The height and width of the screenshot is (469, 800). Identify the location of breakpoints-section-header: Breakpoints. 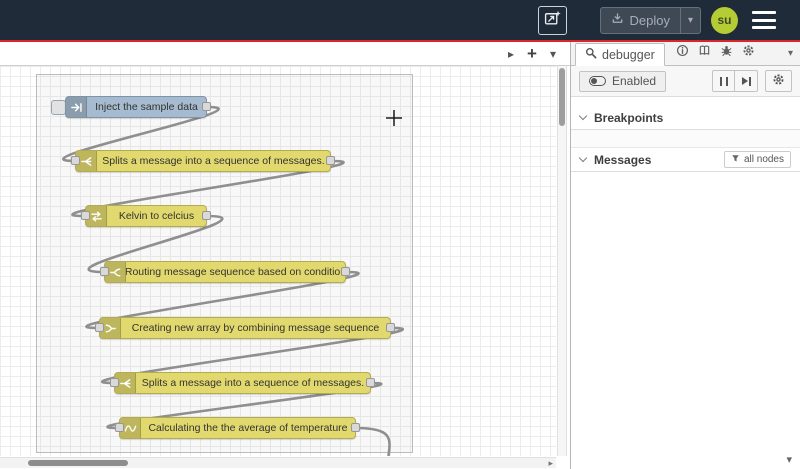
(685, 118).